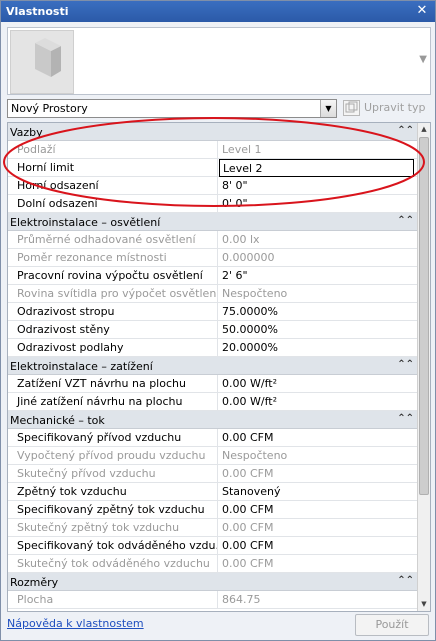  What do you see at coordinates (113, 239) in the screenshot?
I see `property-name: Průměrné odhadované osvětlení` at bounding box center [113, 239].